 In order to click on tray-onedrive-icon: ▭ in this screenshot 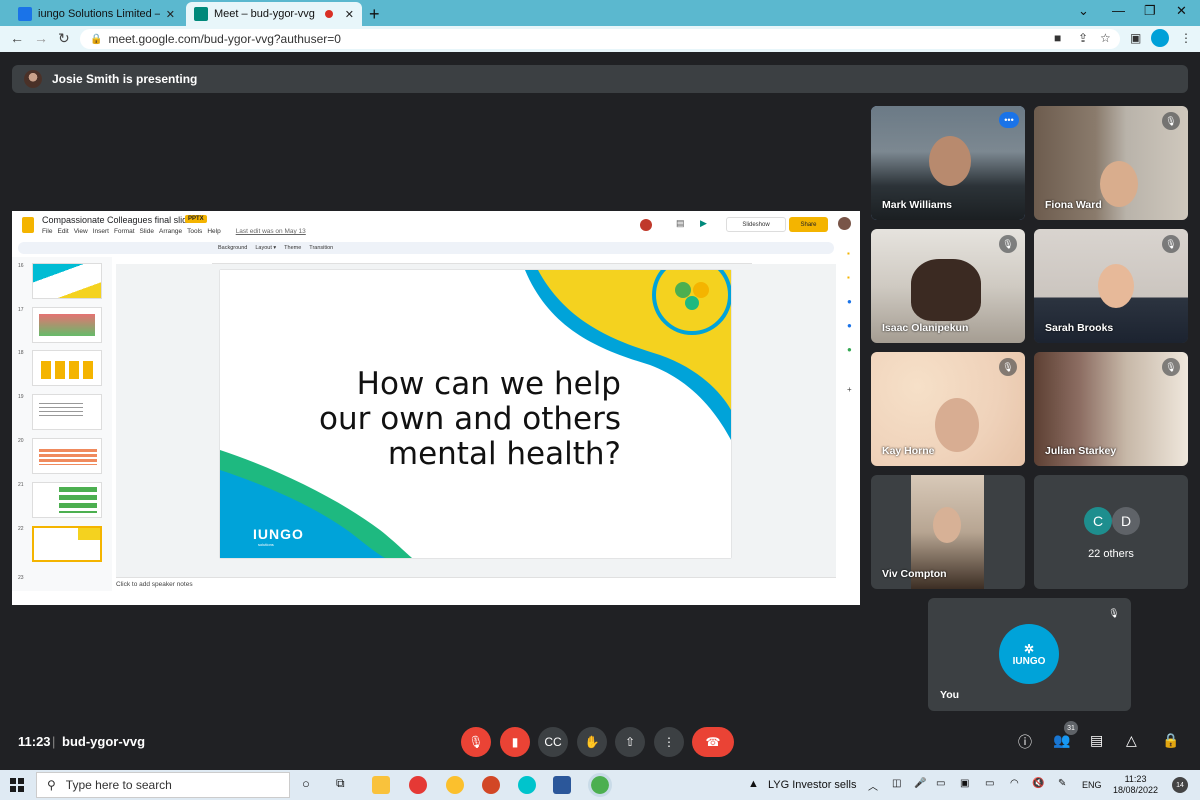, I will do `click(940, 783)`.